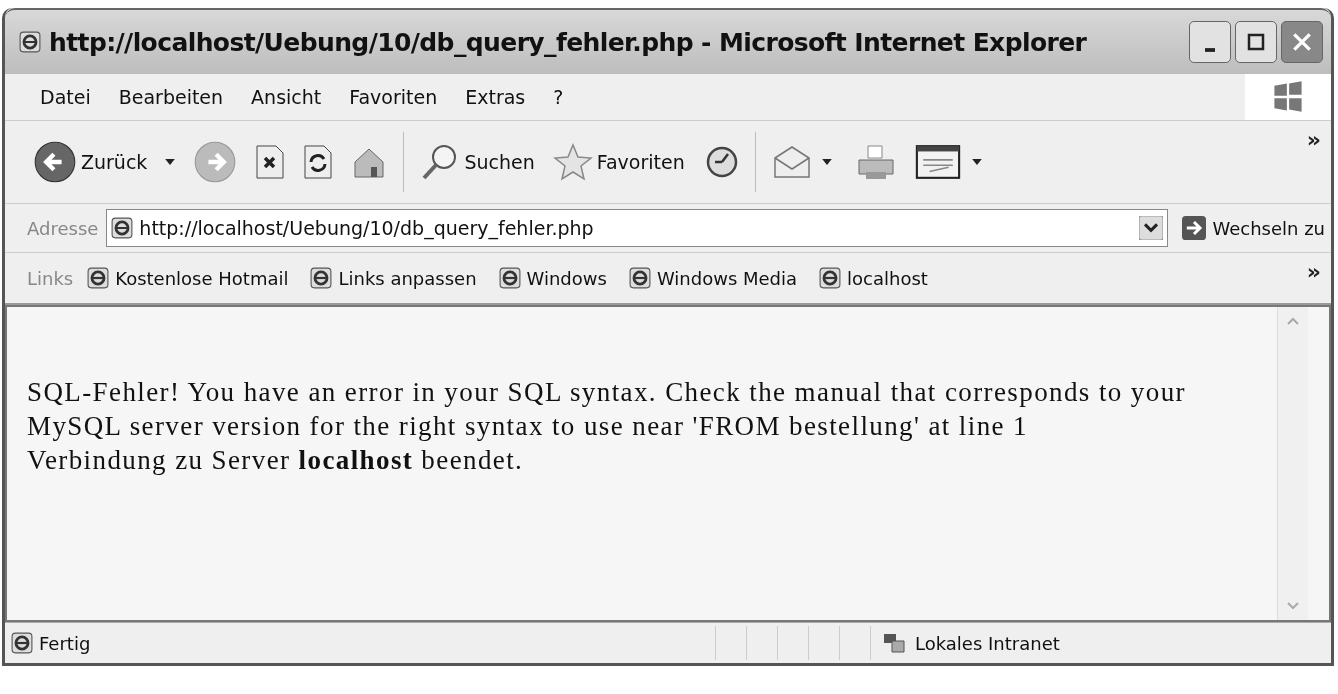 Image resolution: width=1338 pixels, height=694 pixels. I want to click on dropdown-icon, so click(1151, 228).